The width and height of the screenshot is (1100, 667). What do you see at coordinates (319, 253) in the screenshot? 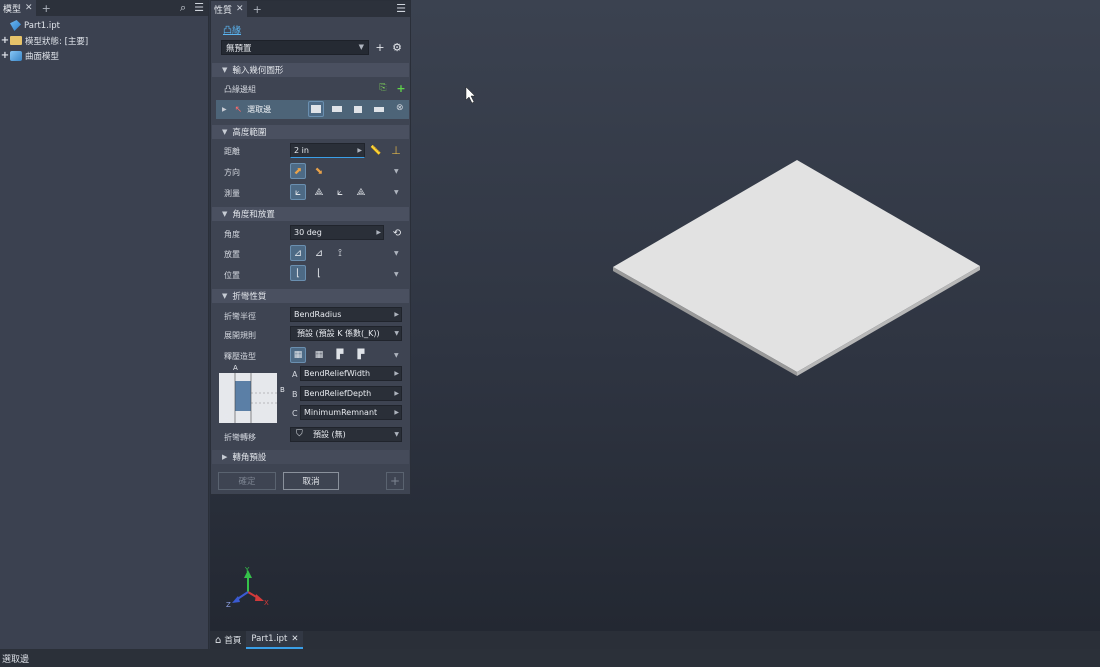
I see `placement-outer-icon: ⊿` at bounding box center [319, 253].